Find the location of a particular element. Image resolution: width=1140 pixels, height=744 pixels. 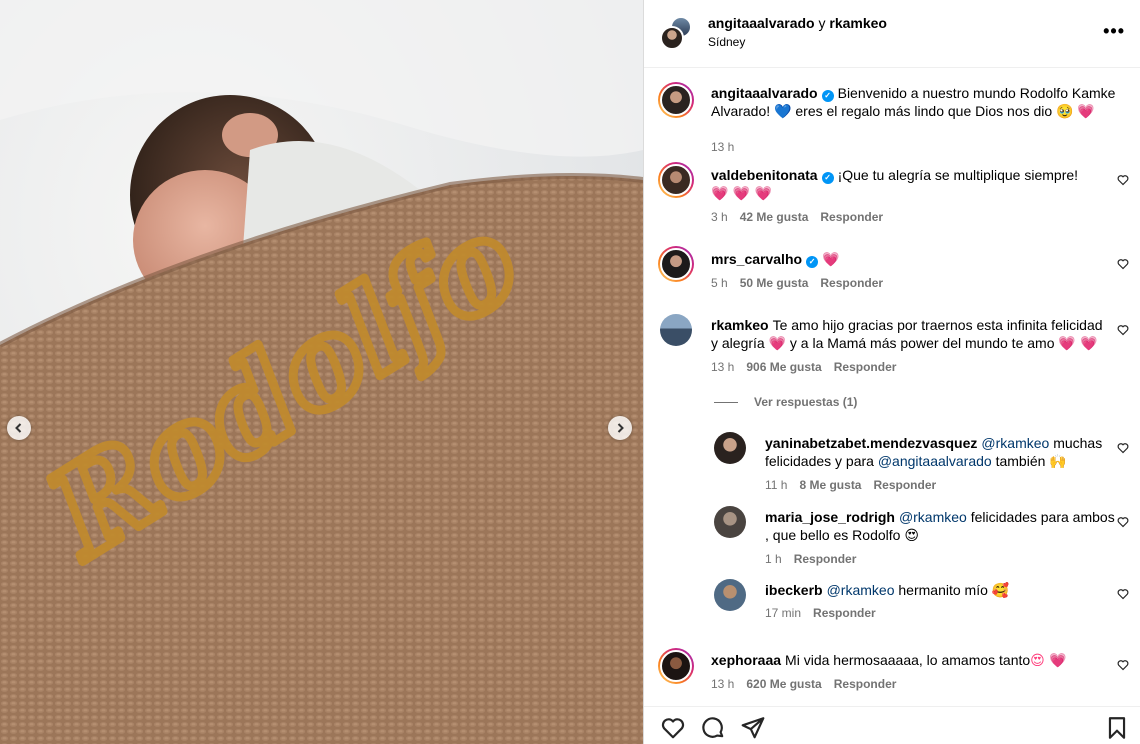

timestamp: 11 h is located at coordinates (776, 485).